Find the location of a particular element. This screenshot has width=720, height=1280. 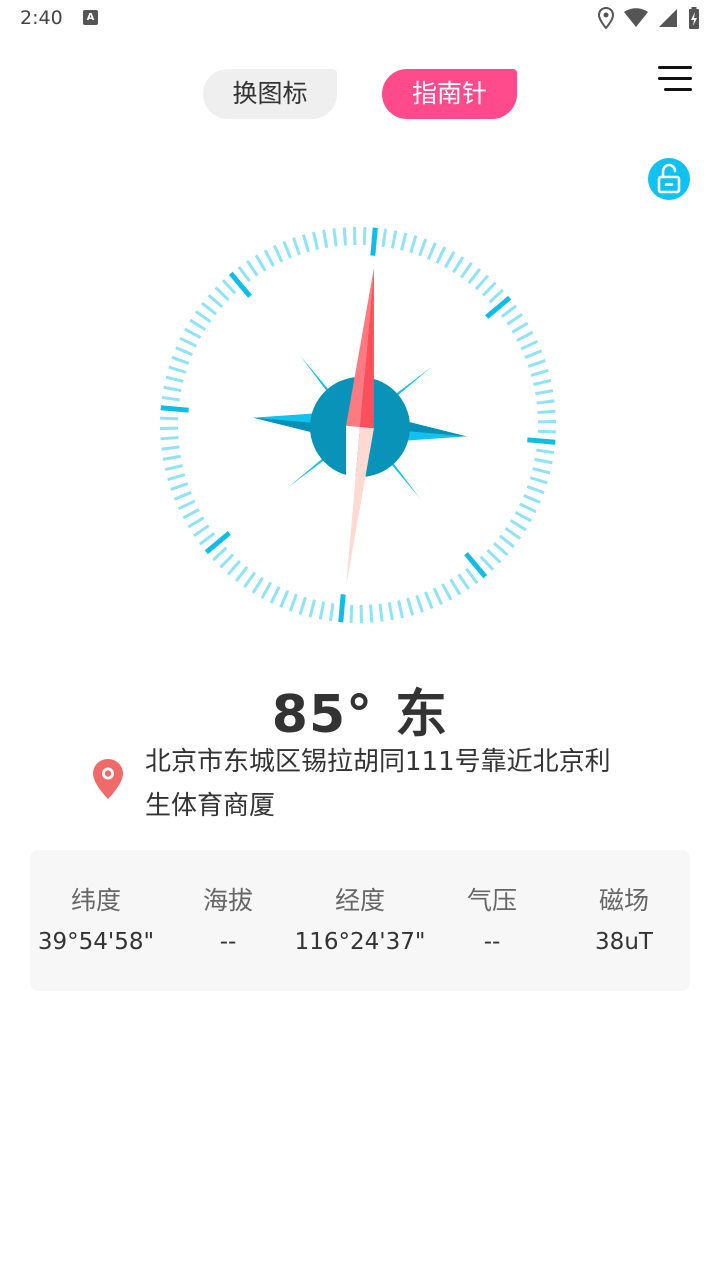

stat-latitude: 纬度 39°54'58" is located at coordinates (96, 902).